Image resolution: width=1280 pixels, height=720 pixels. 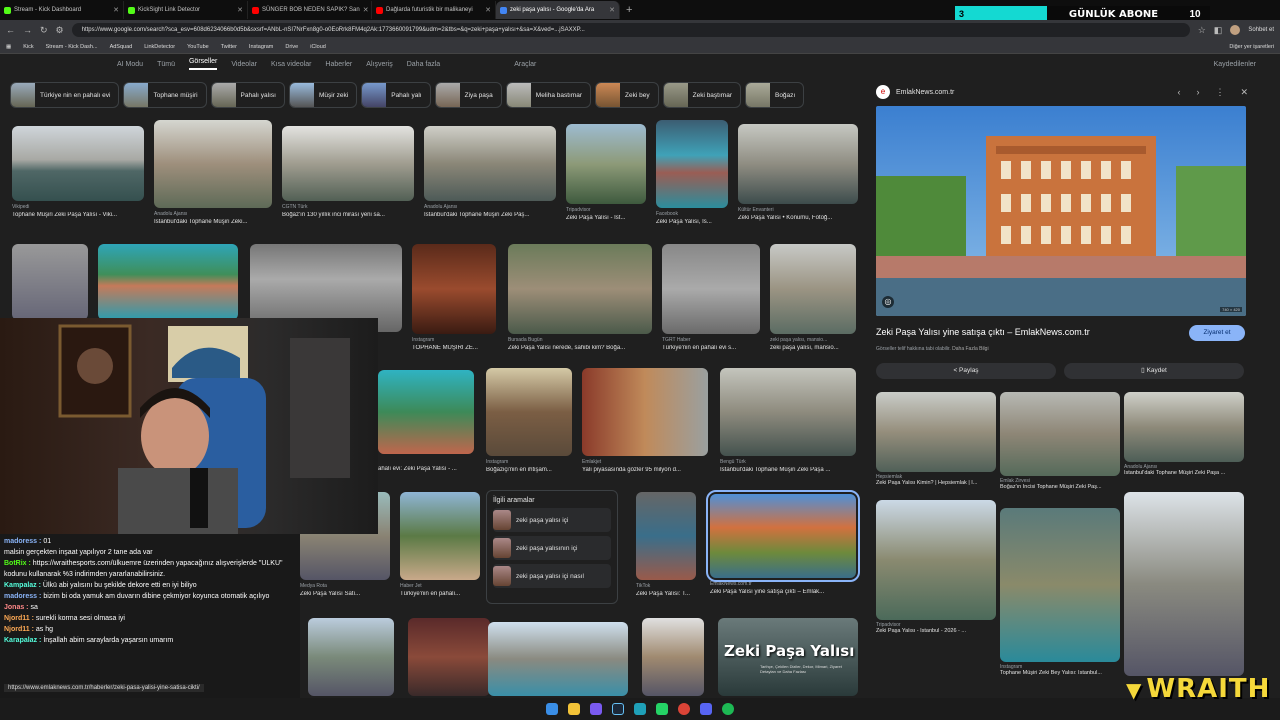 I want to click on saved-link: Kaydedilenler, so click(x=1235, y=64).